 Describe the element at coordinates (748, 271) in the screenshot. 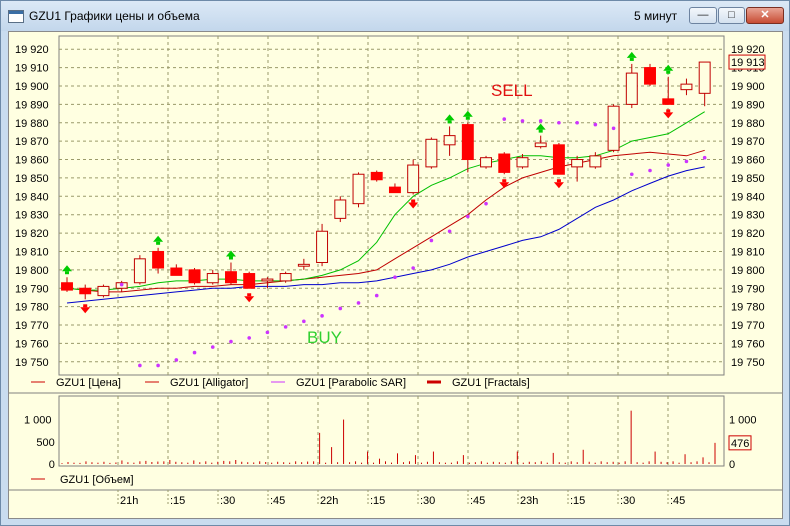

I see `price-tick-label-right: 19 800` at that location.